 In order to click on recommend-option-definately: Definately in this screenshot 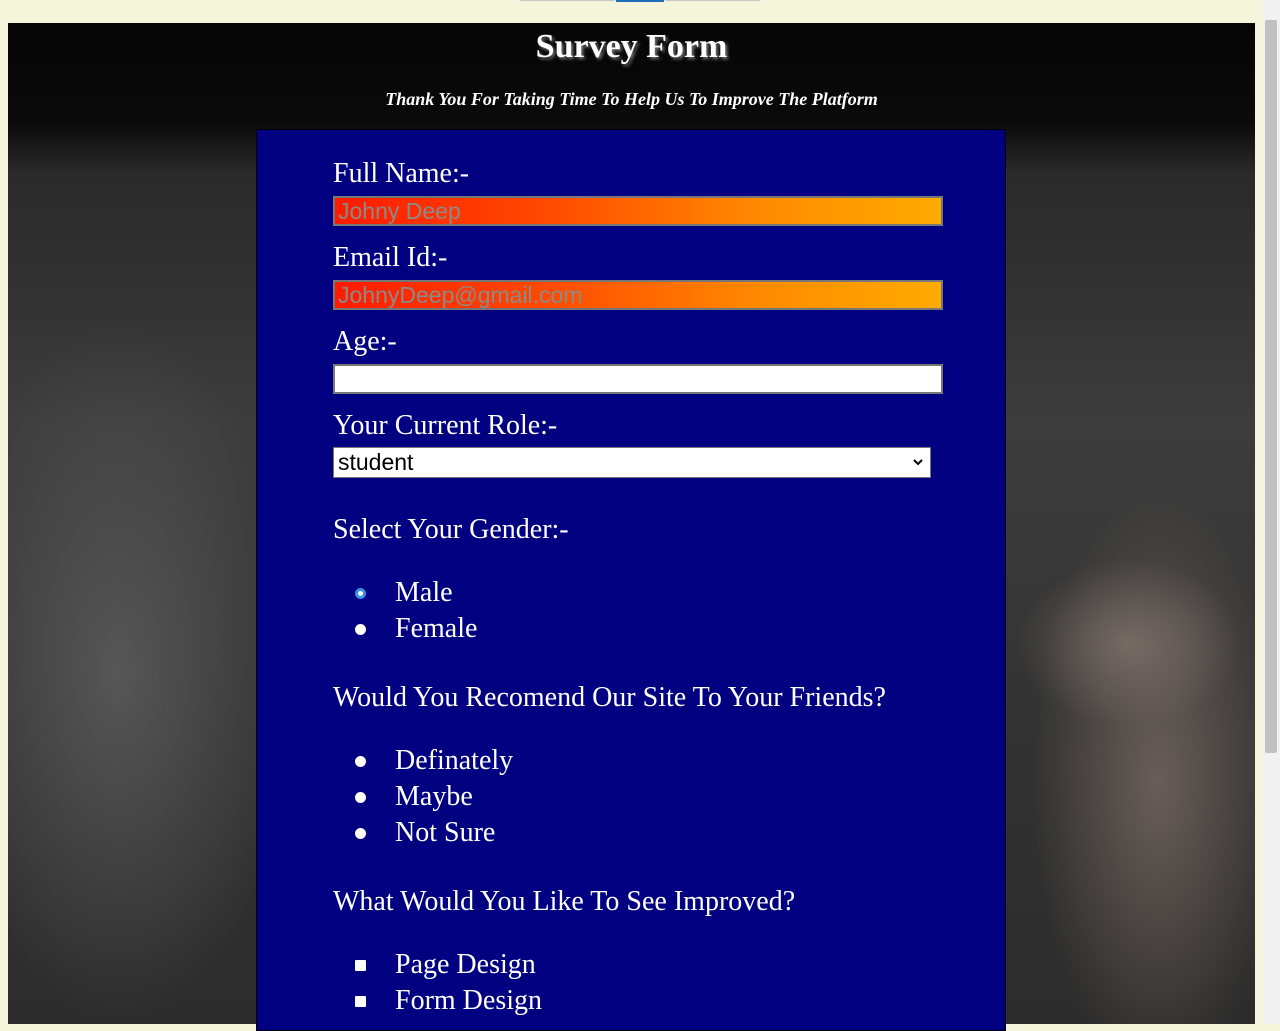, I will do `click(434, 760)`.